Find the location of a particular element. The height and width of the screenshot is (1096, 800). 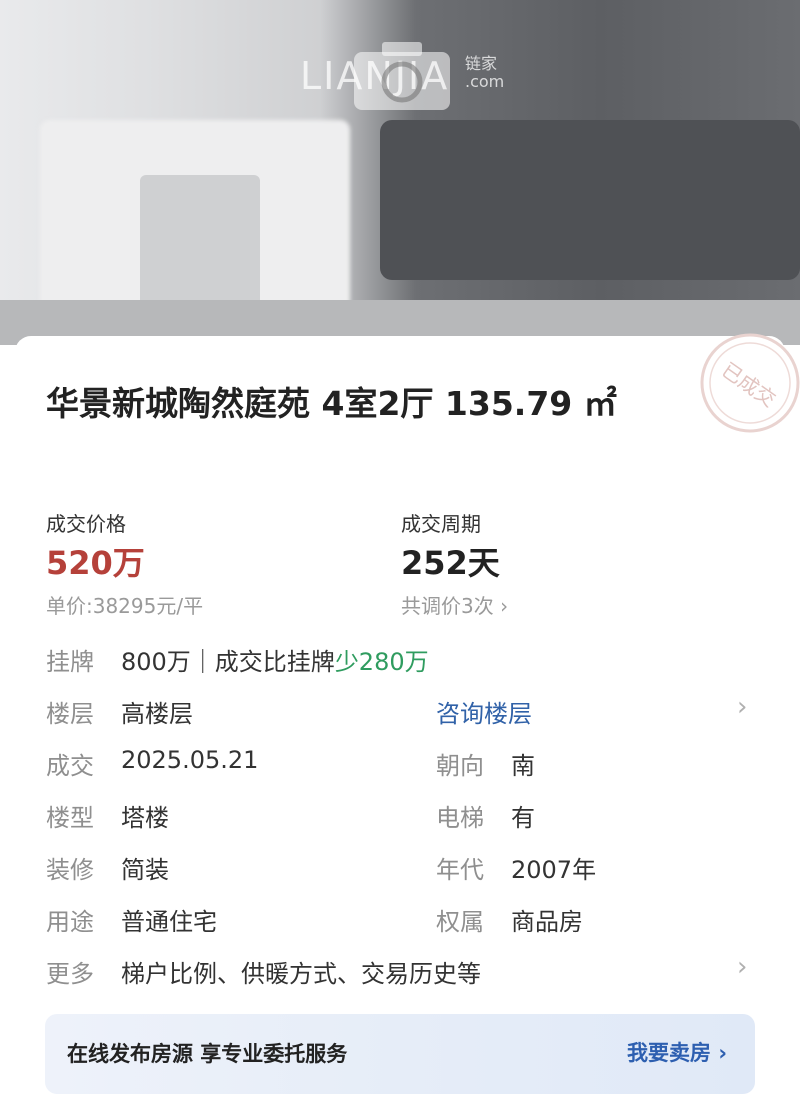

listing-value: 800万｜成交比挂牌少280万 is located at coordinates (275, 659).